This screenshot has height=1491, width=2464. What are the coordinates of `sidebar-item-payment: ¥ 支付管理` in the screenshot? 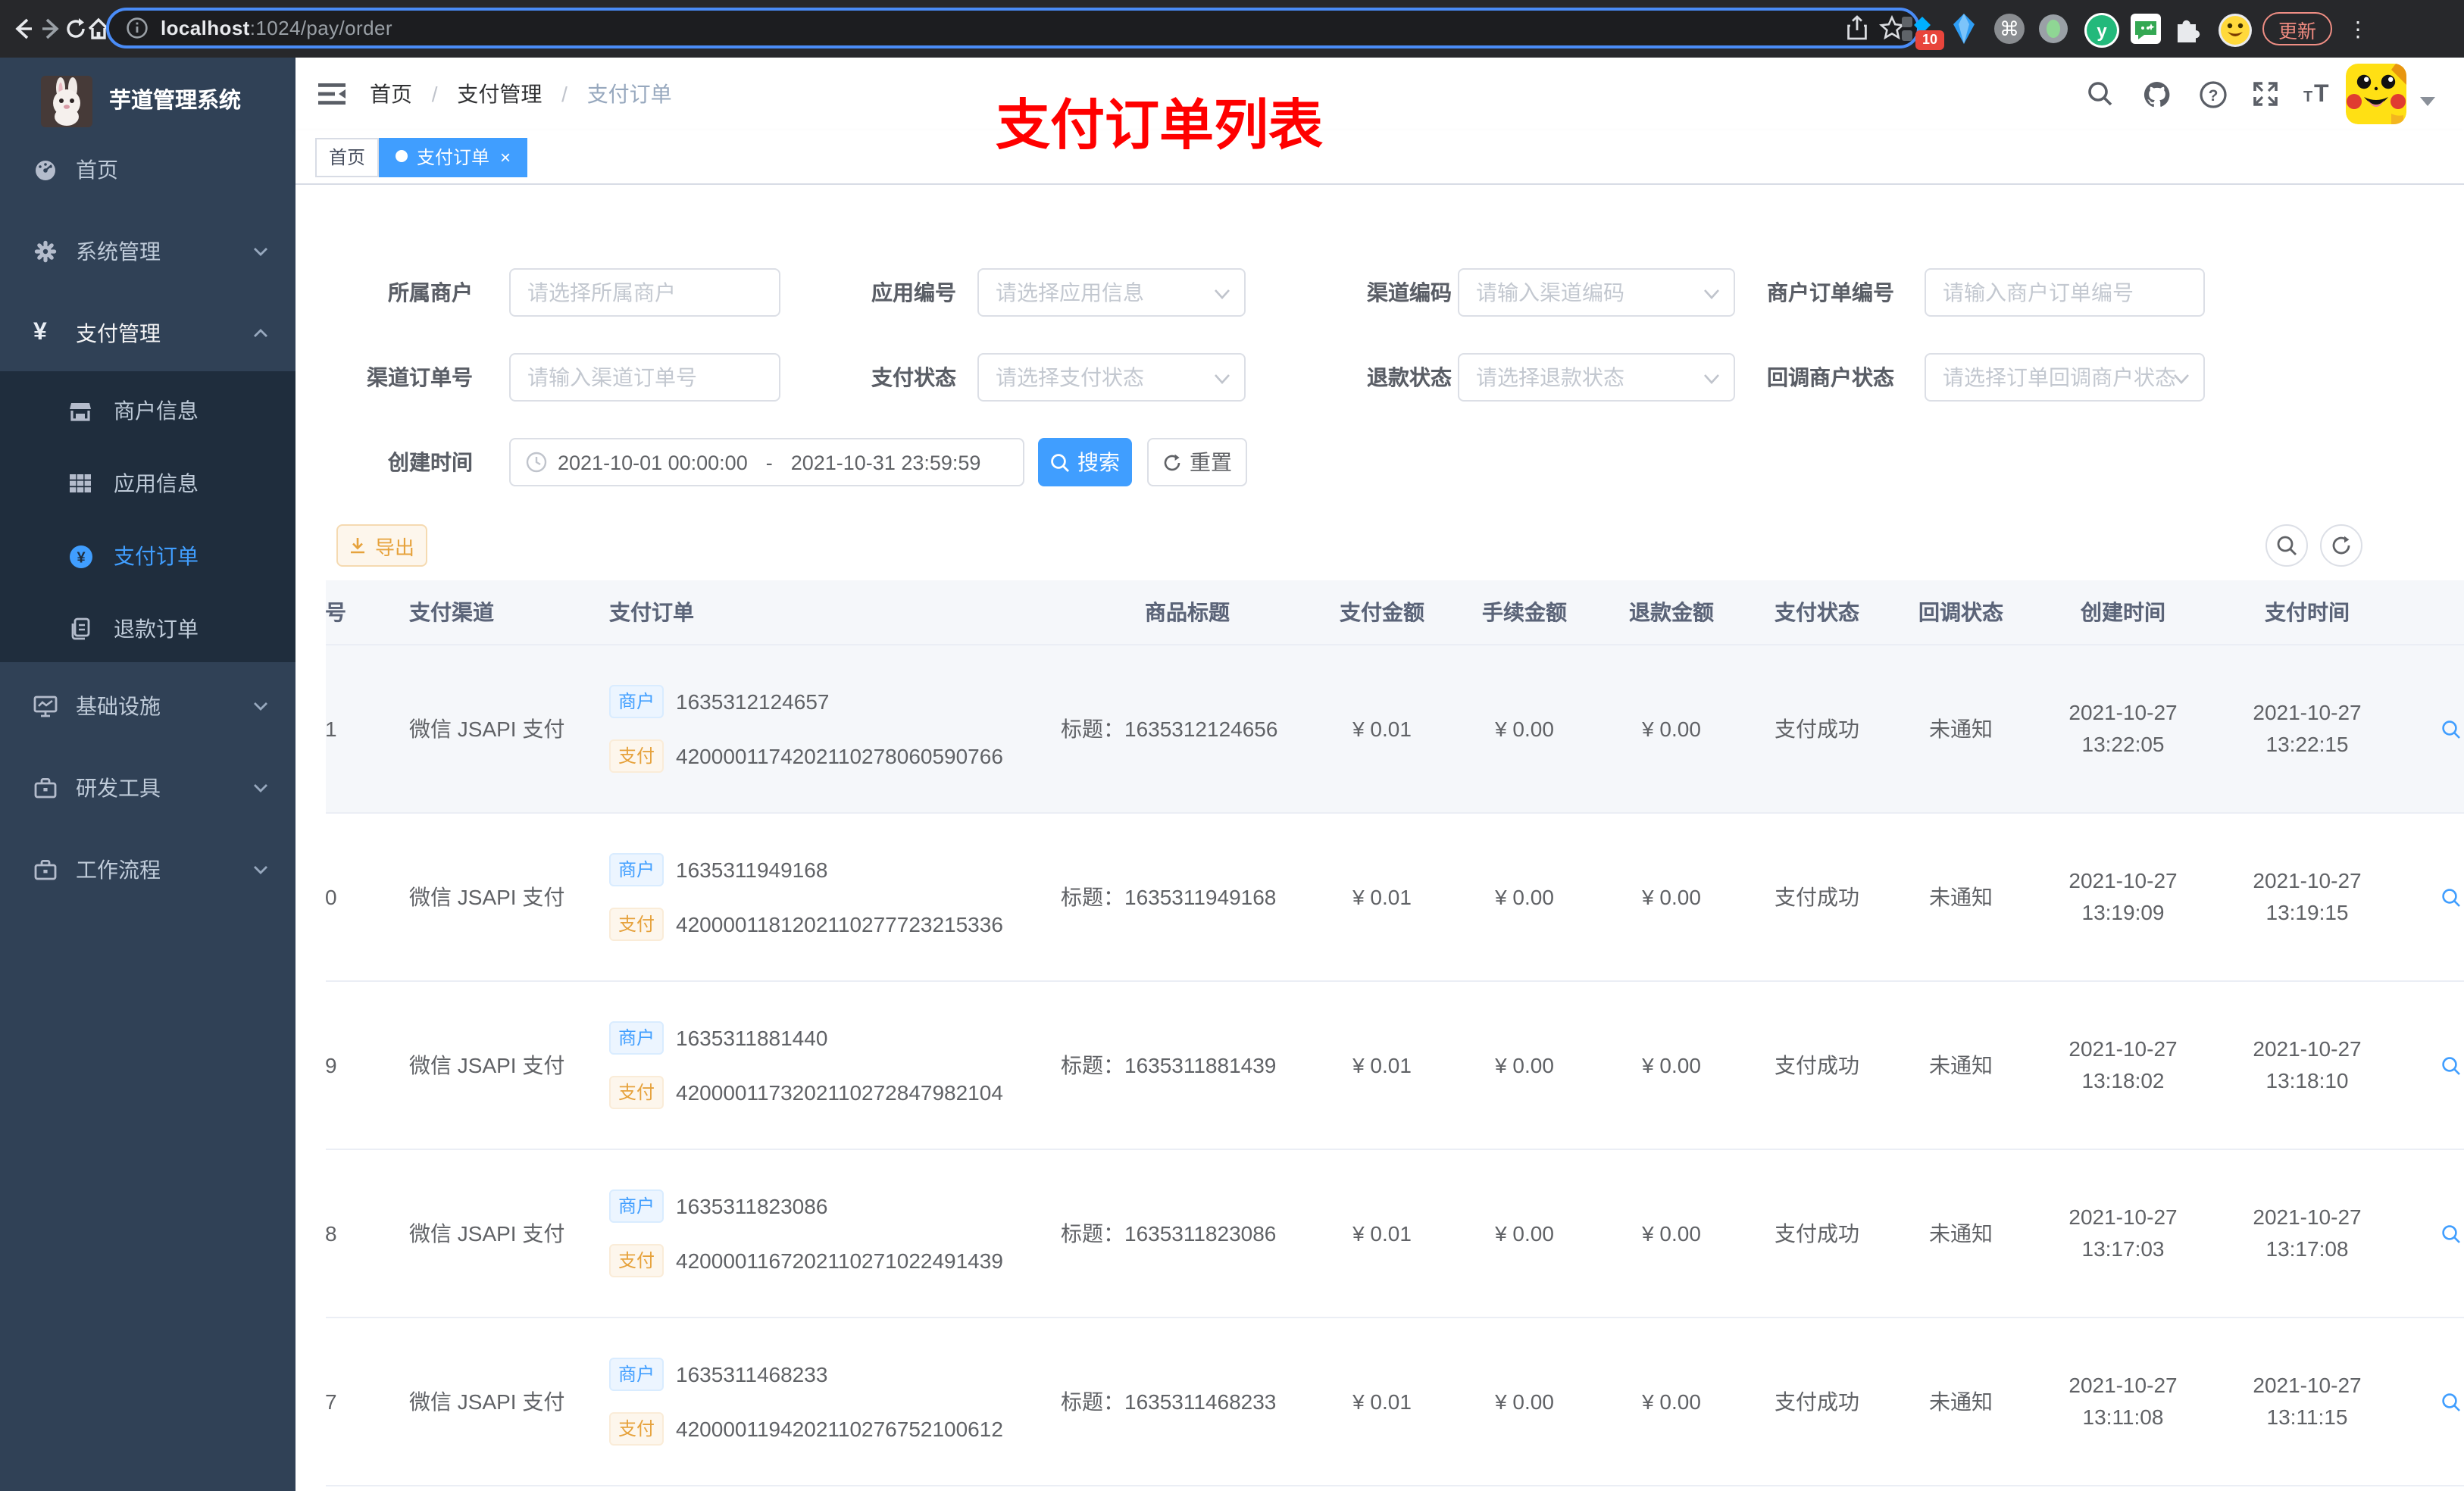 It's located at (147, 333).